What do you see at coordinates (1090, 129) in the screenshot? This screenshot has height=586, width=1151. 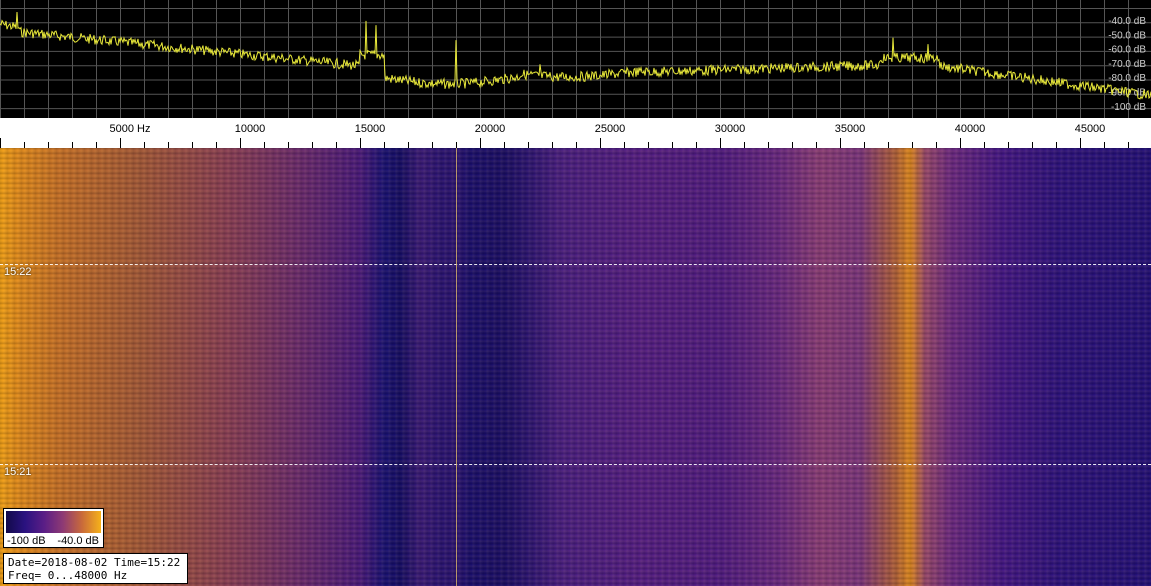 I see `frequency-tick-label: 45000` at bounding box center [1090, 129].